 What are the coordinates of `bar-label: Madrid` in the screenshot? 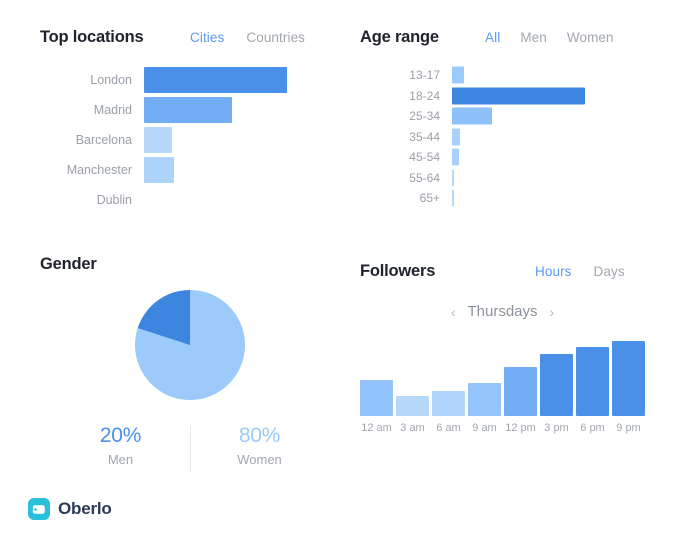 It's located at (112, 110).